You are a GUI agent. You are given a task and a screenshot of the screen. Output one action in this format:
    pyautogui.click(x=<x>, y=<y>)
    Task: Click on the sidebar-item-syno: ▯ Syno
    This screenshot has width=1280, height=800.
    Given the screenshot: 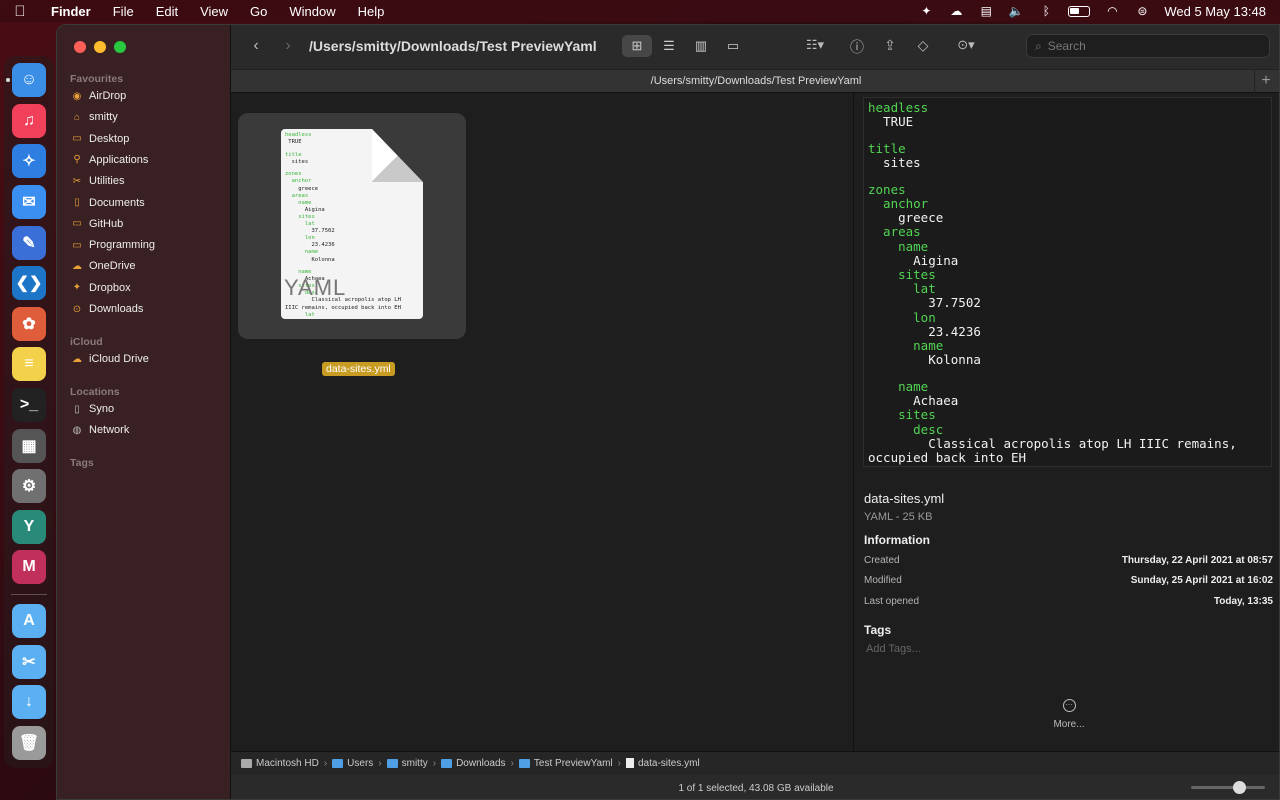 What is the action you would take?
    pyautogui.click(x=92, y=409)
    